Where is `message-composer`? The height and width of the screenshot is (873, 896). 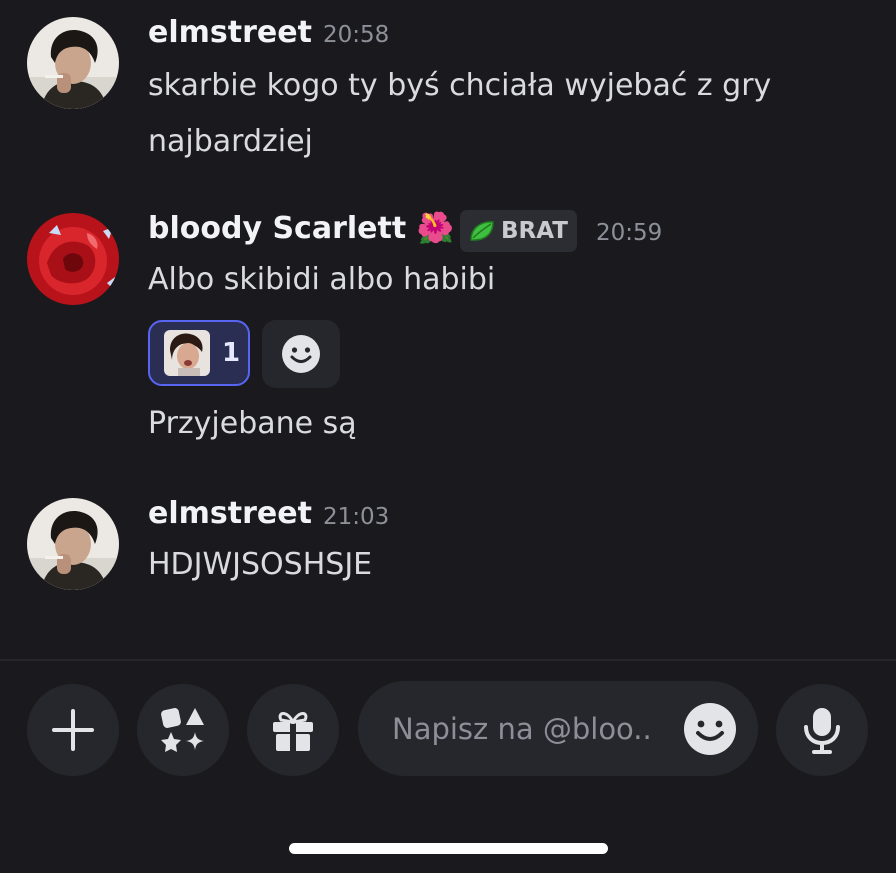 message-composer is located at coordinates (558, 728).